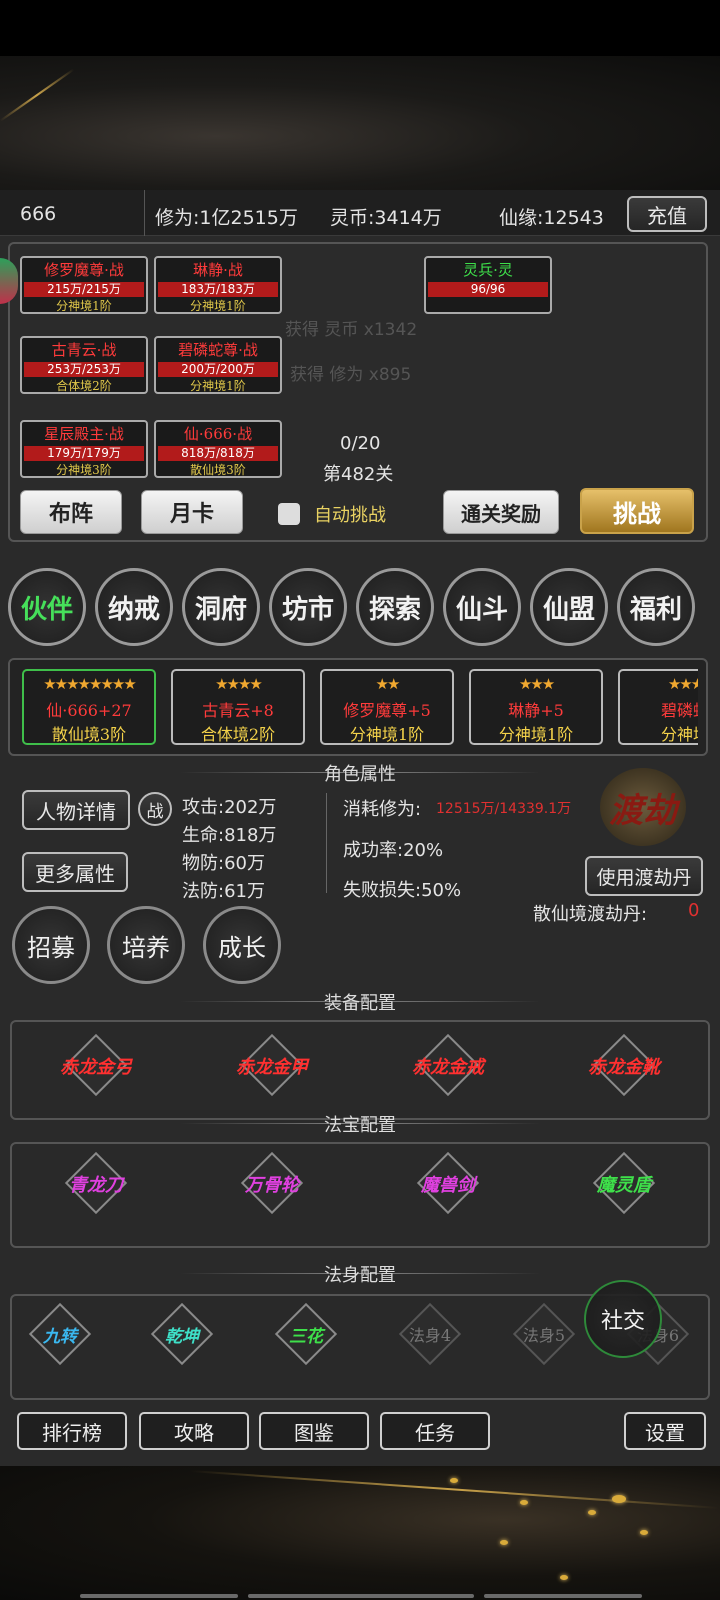  I want to click on nav-market: 坊市, so click(308, 607).